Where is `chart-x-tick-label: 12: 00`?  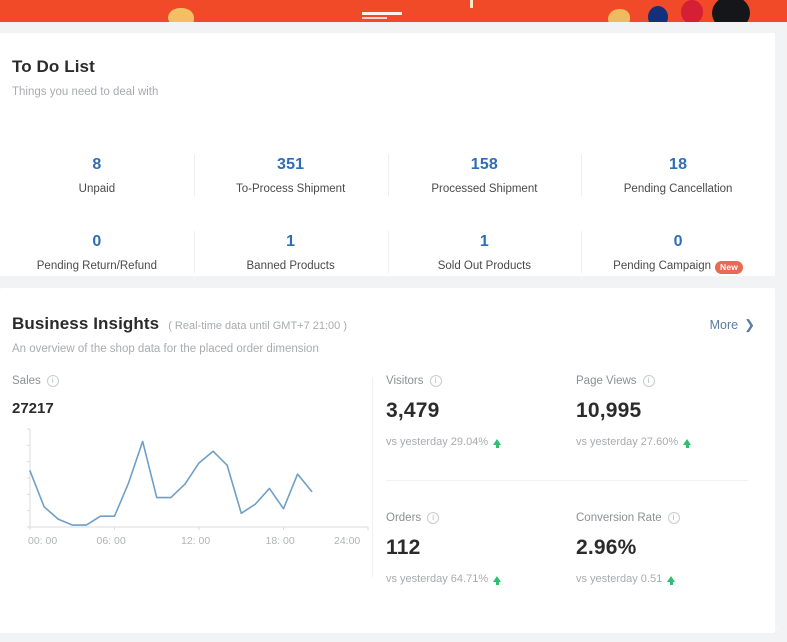
chart-x-tick-label: 12: 00 is located at coordinates (196, 541).